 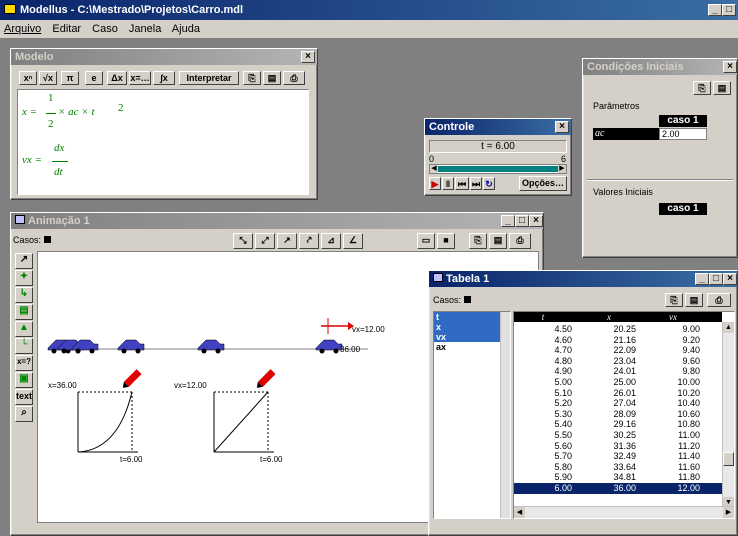 I want to click on param-value-input: 2.00, so click(x=683, y=134).